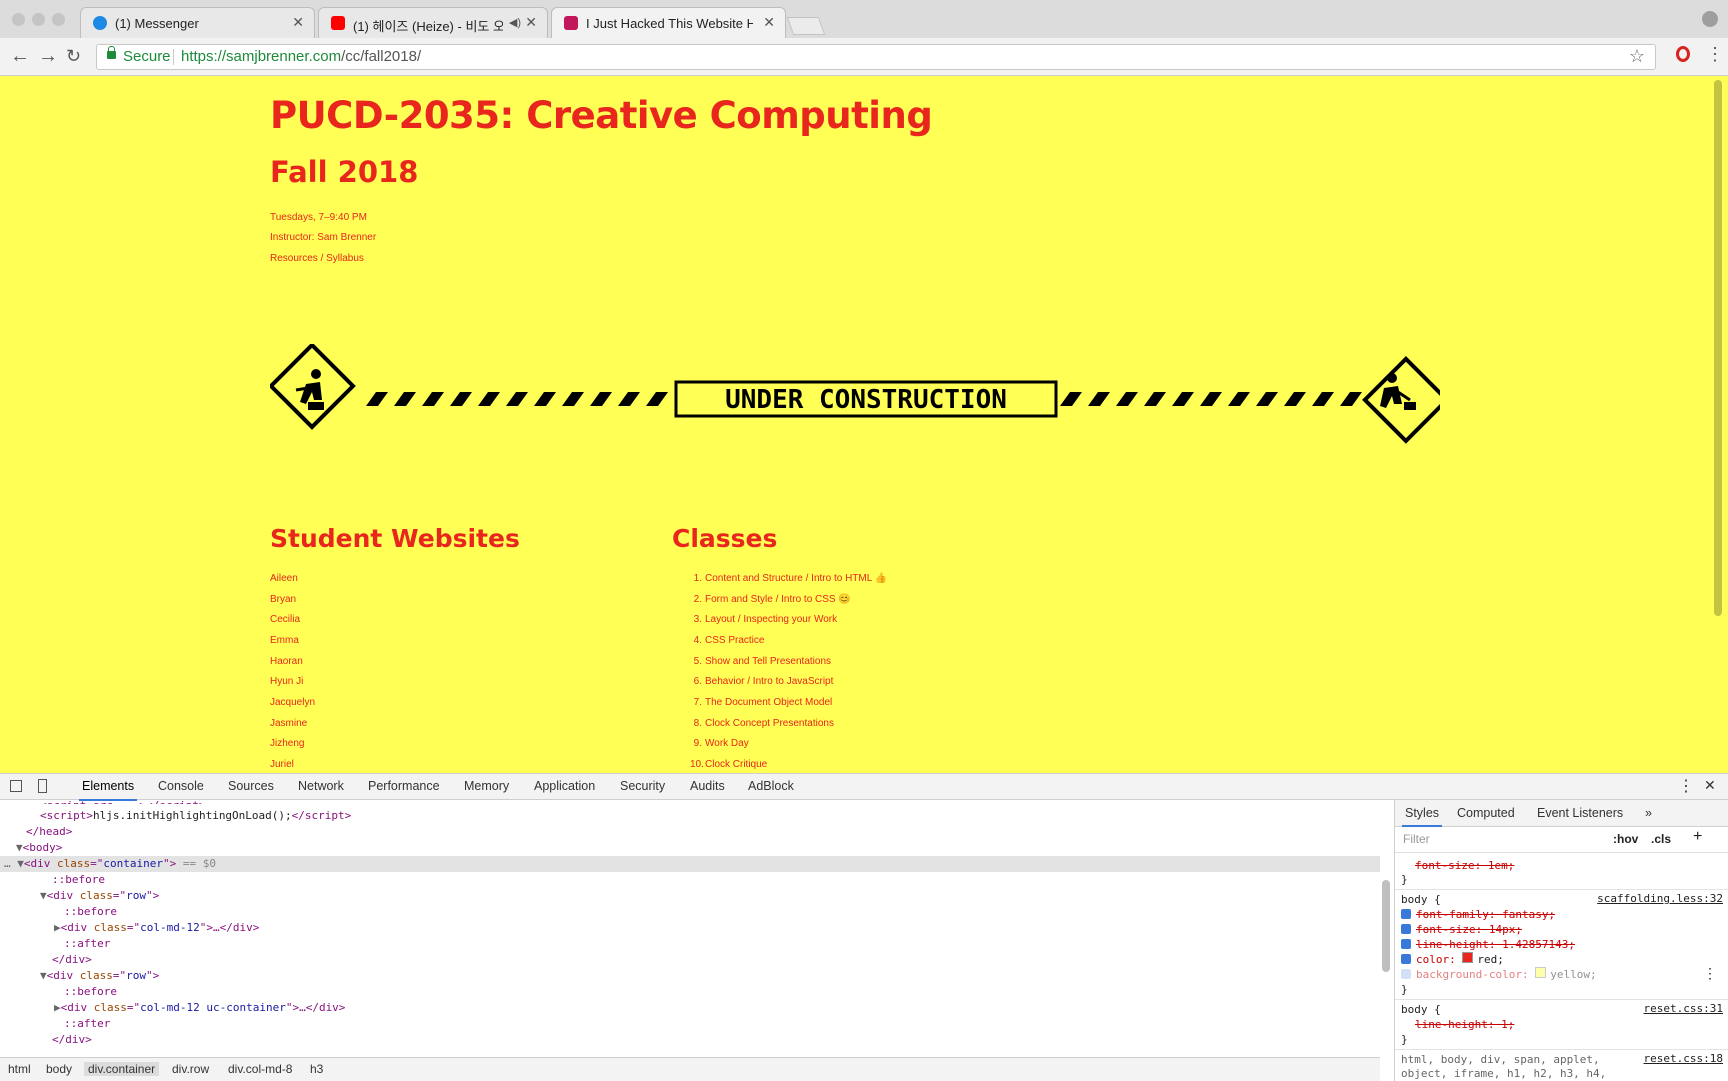 This screenshot has height=1081, width=1728. I want to click on browser-tab-youtube: (1) 헤이즈 (Heize) - 비도 오고 ◀) ✕, so click(433, 22).